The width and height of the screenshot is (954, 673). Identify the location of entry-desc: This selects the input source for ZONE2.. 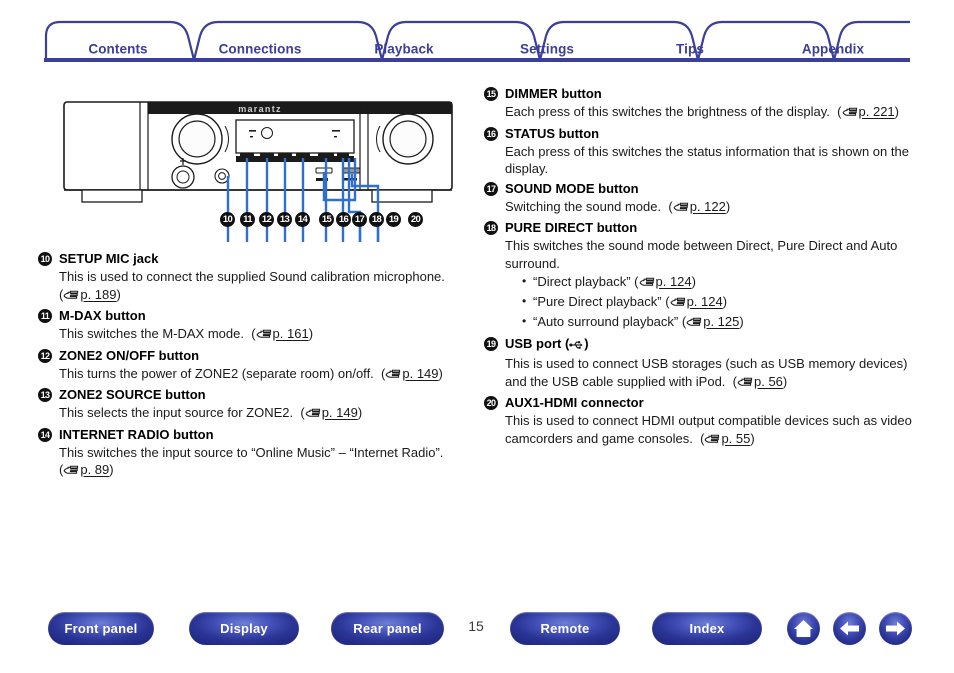
(176, 412).